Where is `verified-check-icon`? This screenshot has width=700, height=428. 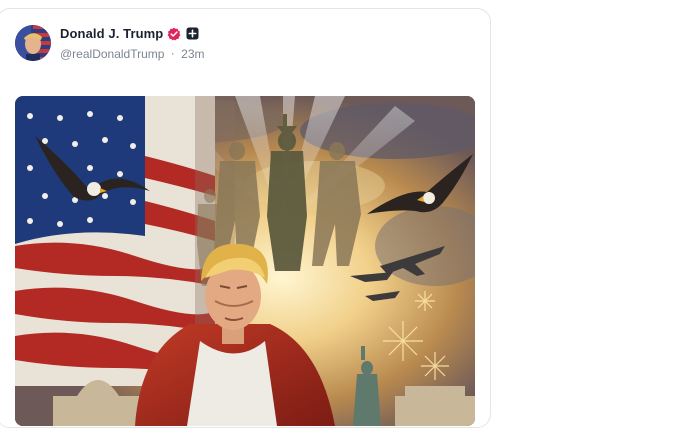 verified-check-icon is located at coordinates (174, 34).